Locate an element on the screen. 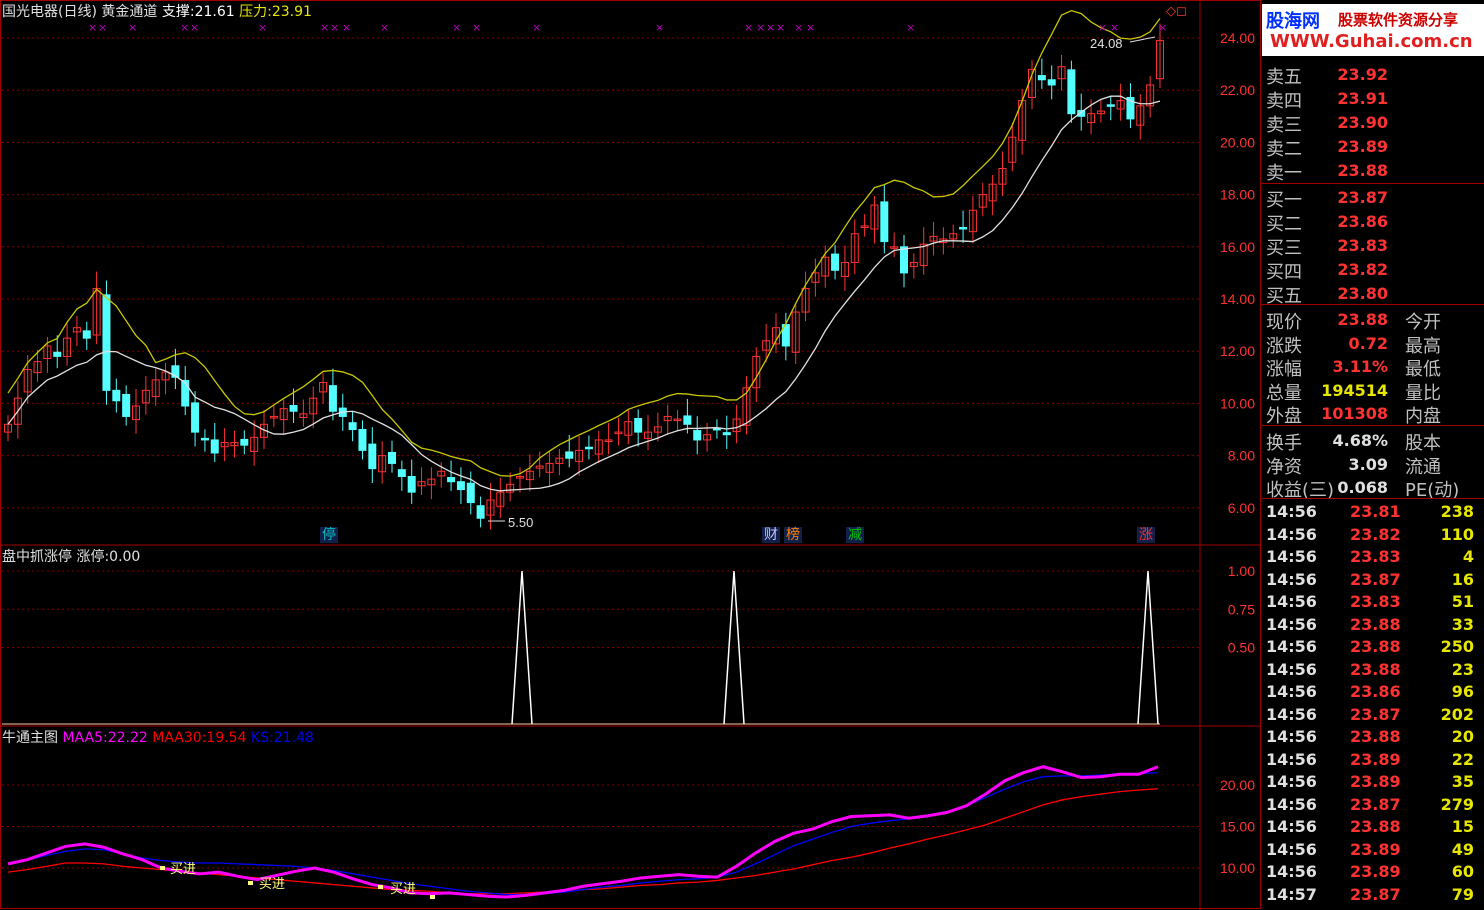  bid-price: 23.87 is located at coordinates (1362, 197).